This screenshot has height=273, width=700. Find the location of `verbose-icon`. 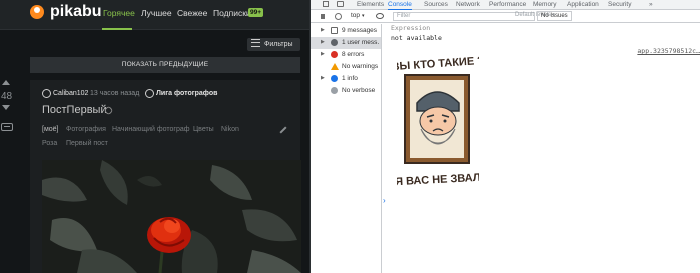

verbose-icon is located at coordinates (334, 90).